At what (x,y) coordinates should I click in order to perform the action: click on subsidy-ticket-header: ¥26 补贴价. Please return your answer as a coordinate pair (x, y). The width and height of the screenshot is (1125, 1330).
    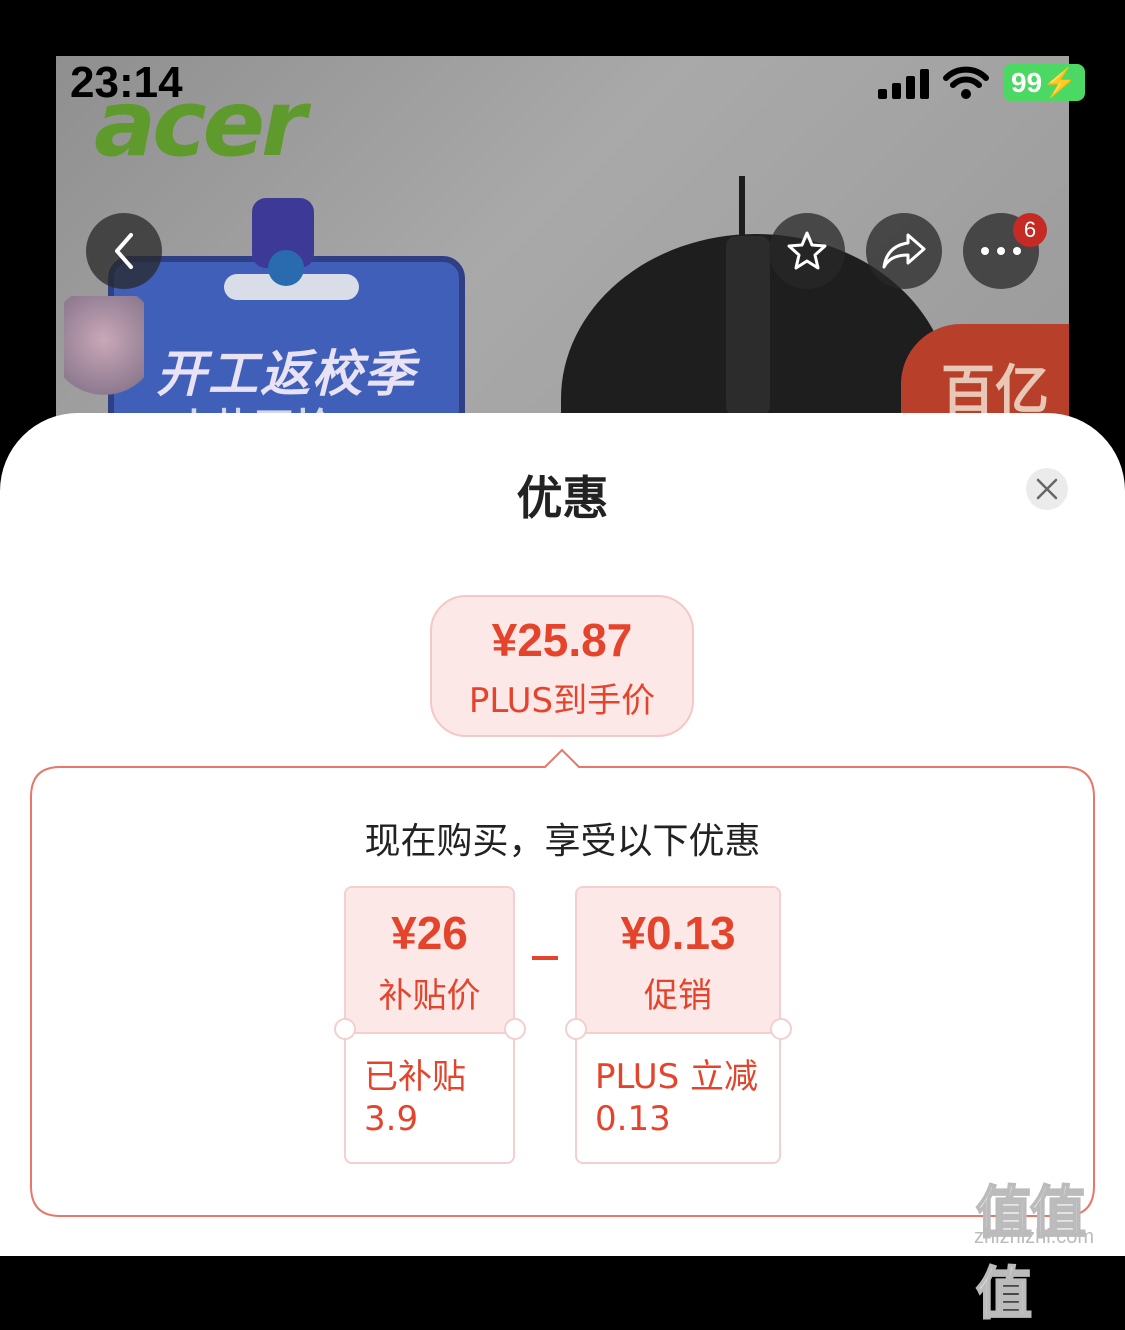
    Looking at the image, I should click on (429, 961).